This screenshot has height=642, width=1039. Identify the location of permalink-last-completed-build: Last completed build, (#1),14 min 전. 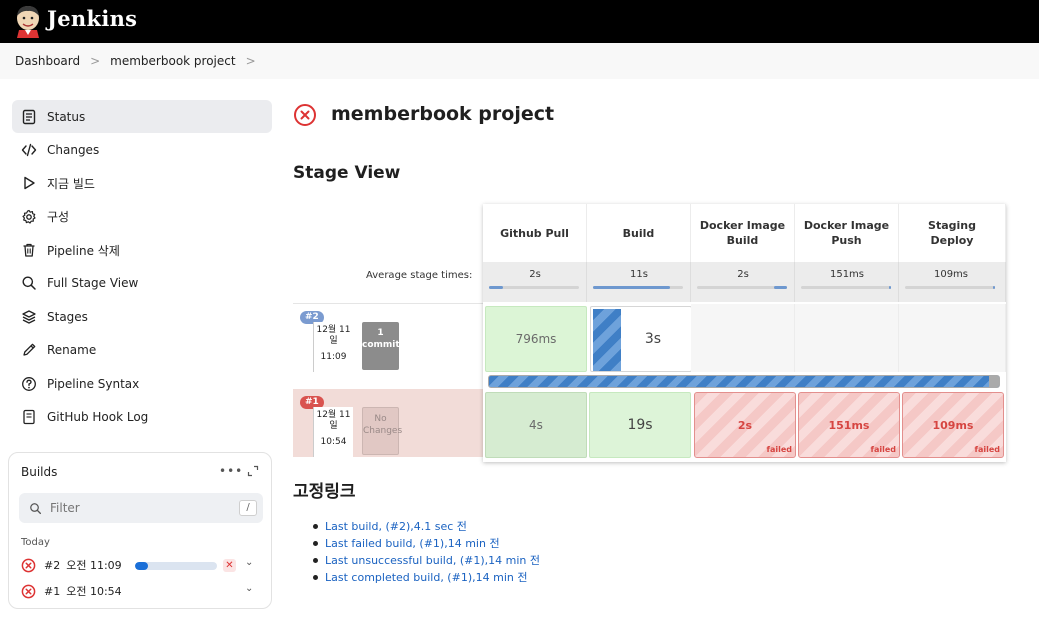
(426, 577).